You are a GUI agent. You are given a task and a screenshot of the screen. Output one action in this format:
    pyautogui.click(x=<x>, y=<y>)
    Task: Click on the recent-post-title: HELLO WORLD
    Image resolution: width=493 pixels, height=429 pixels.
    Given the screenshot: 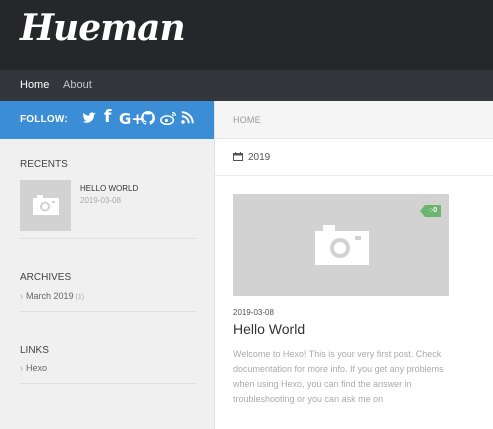 What is the action you would take?
    pyautogui.click(x=109, y=188)
    